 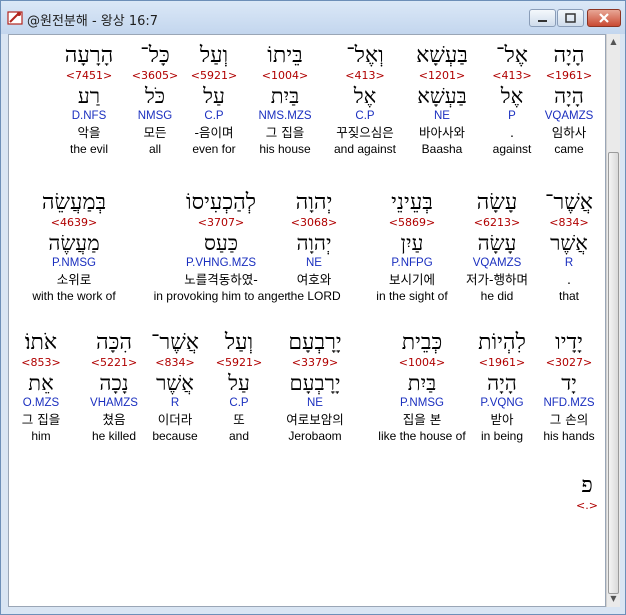 I want to click on vertical-scrollbar: ▲ ▼, so click(x=613, y=320).